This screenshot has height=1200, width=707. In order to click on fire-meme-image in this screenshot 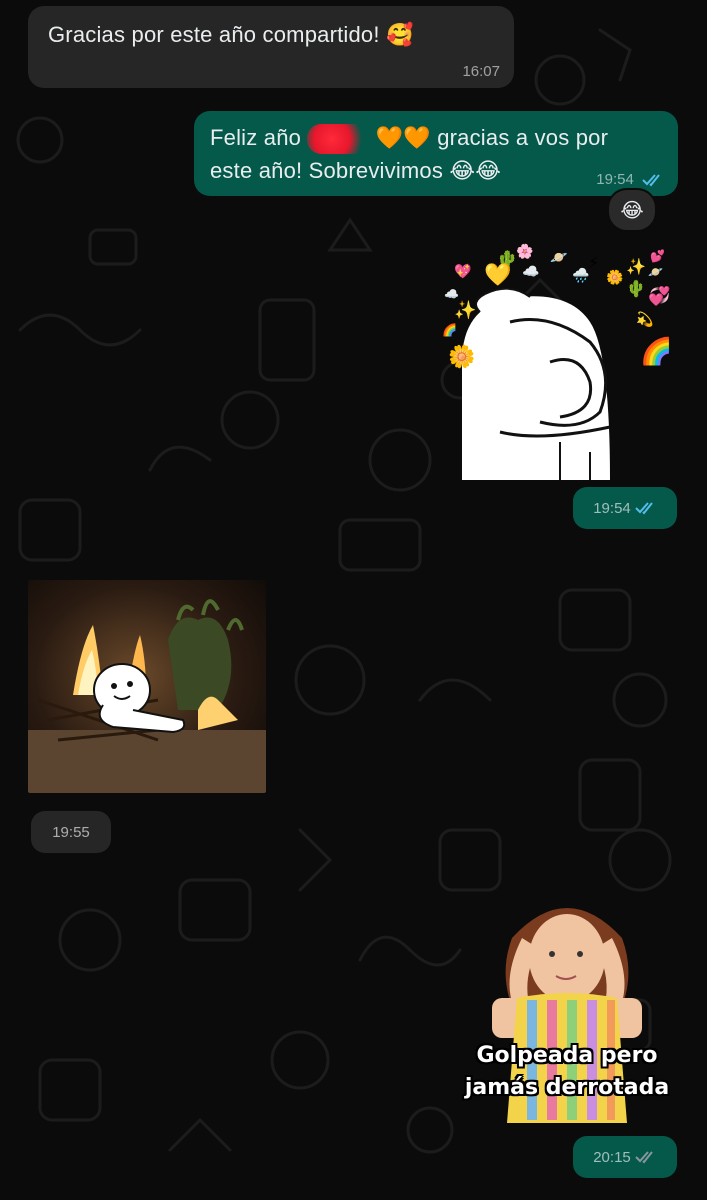, I will do `click(147, 686)`.